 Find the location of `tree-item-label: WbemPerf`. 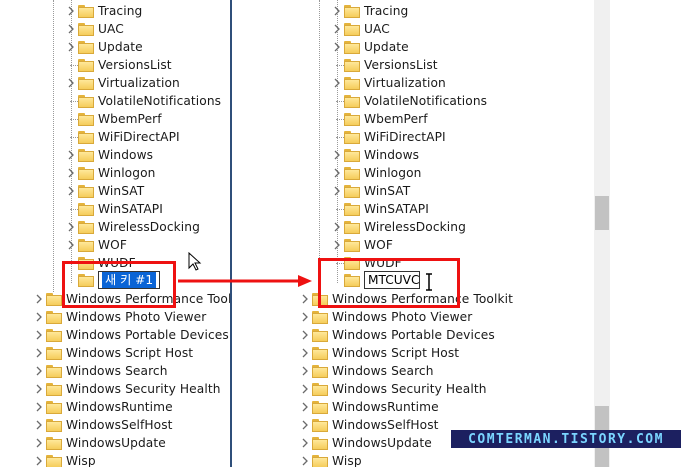

tree-item-label: WbemPerf is located at coordinates (396, 119).